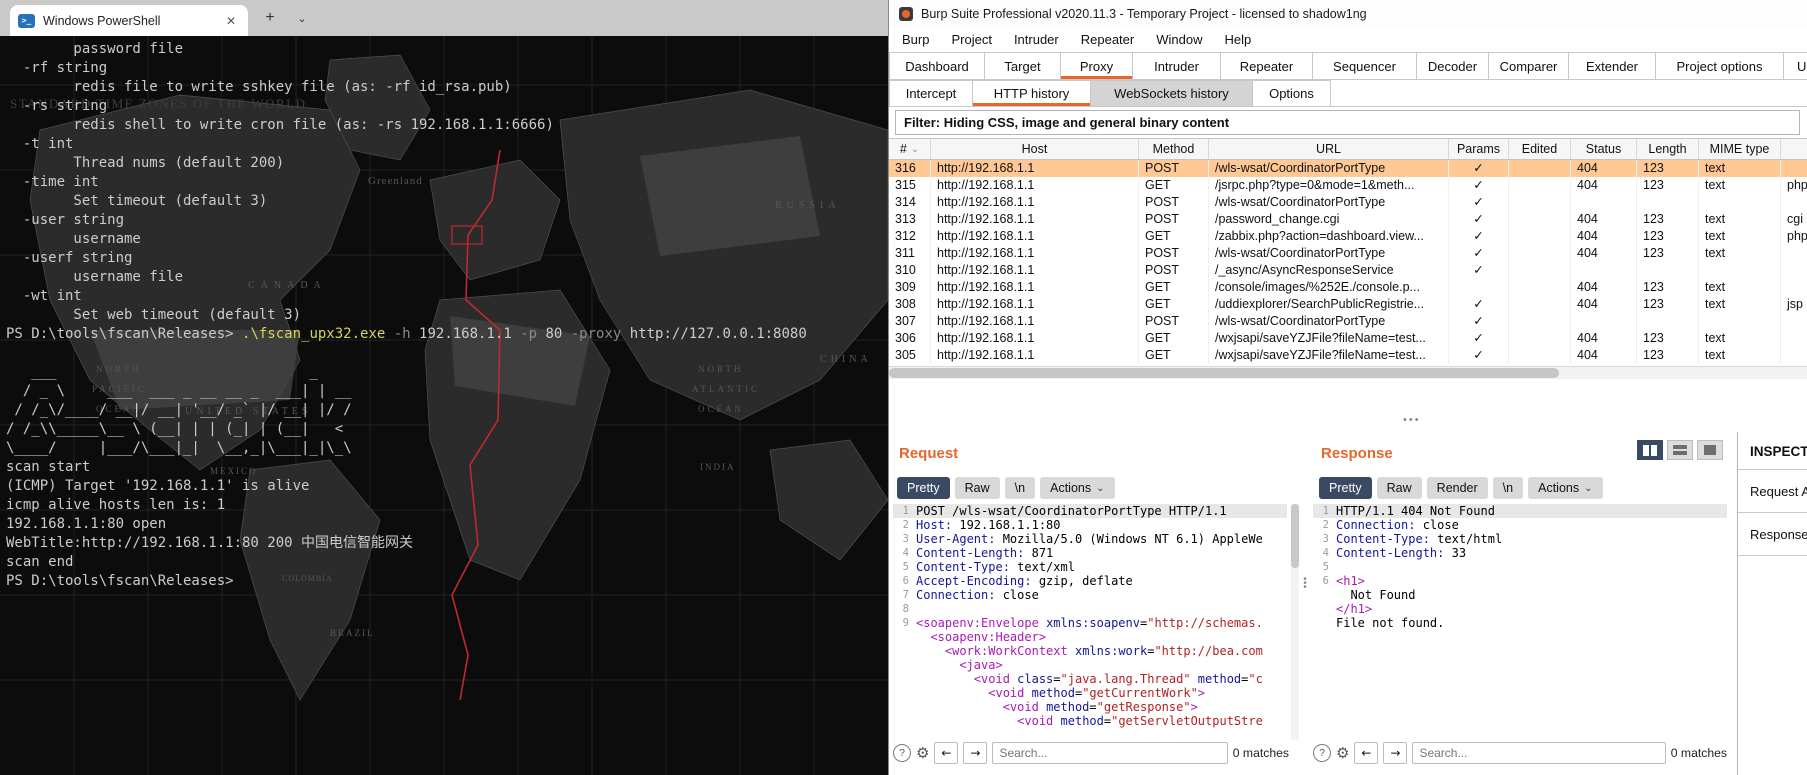  Describe the element at coordinates (1023, 66) in the screenshot. I see `tab-target: Target` at that location.